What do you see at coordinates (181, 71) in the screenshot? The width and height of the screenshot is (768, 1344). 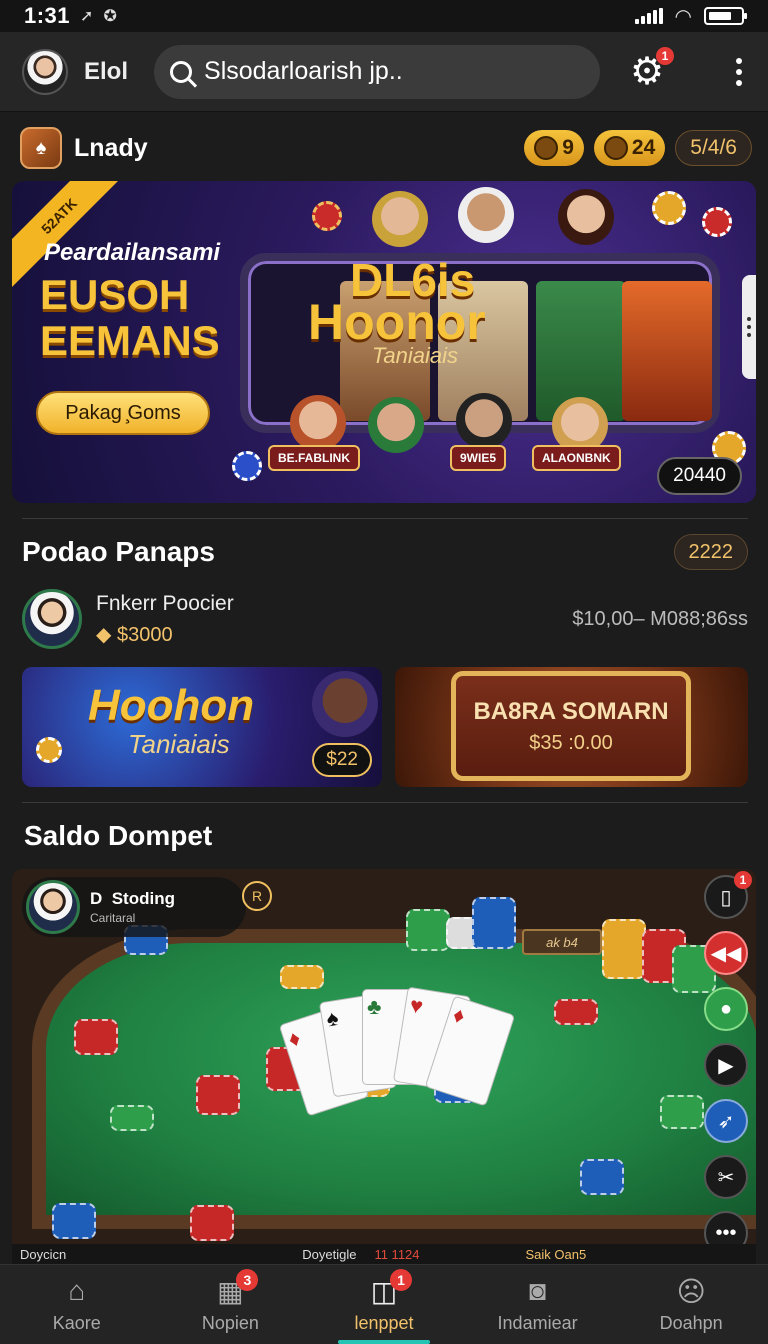 I see `search-icon` at bounding box center [181, 71].